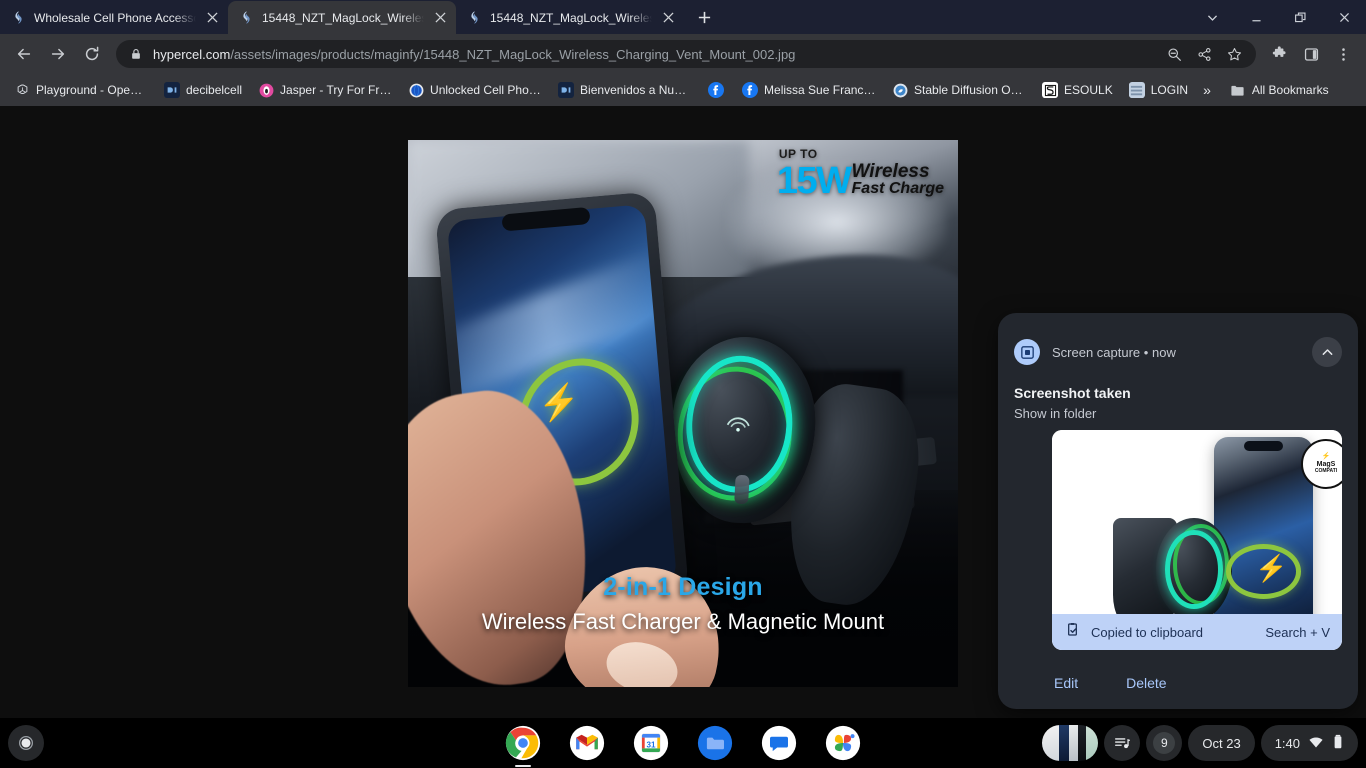 The width and height of the screenshot is (1366, 768). Describe the element at coordinates (1212, 17) in the screenshot. I see `tab-search-button` at that location.